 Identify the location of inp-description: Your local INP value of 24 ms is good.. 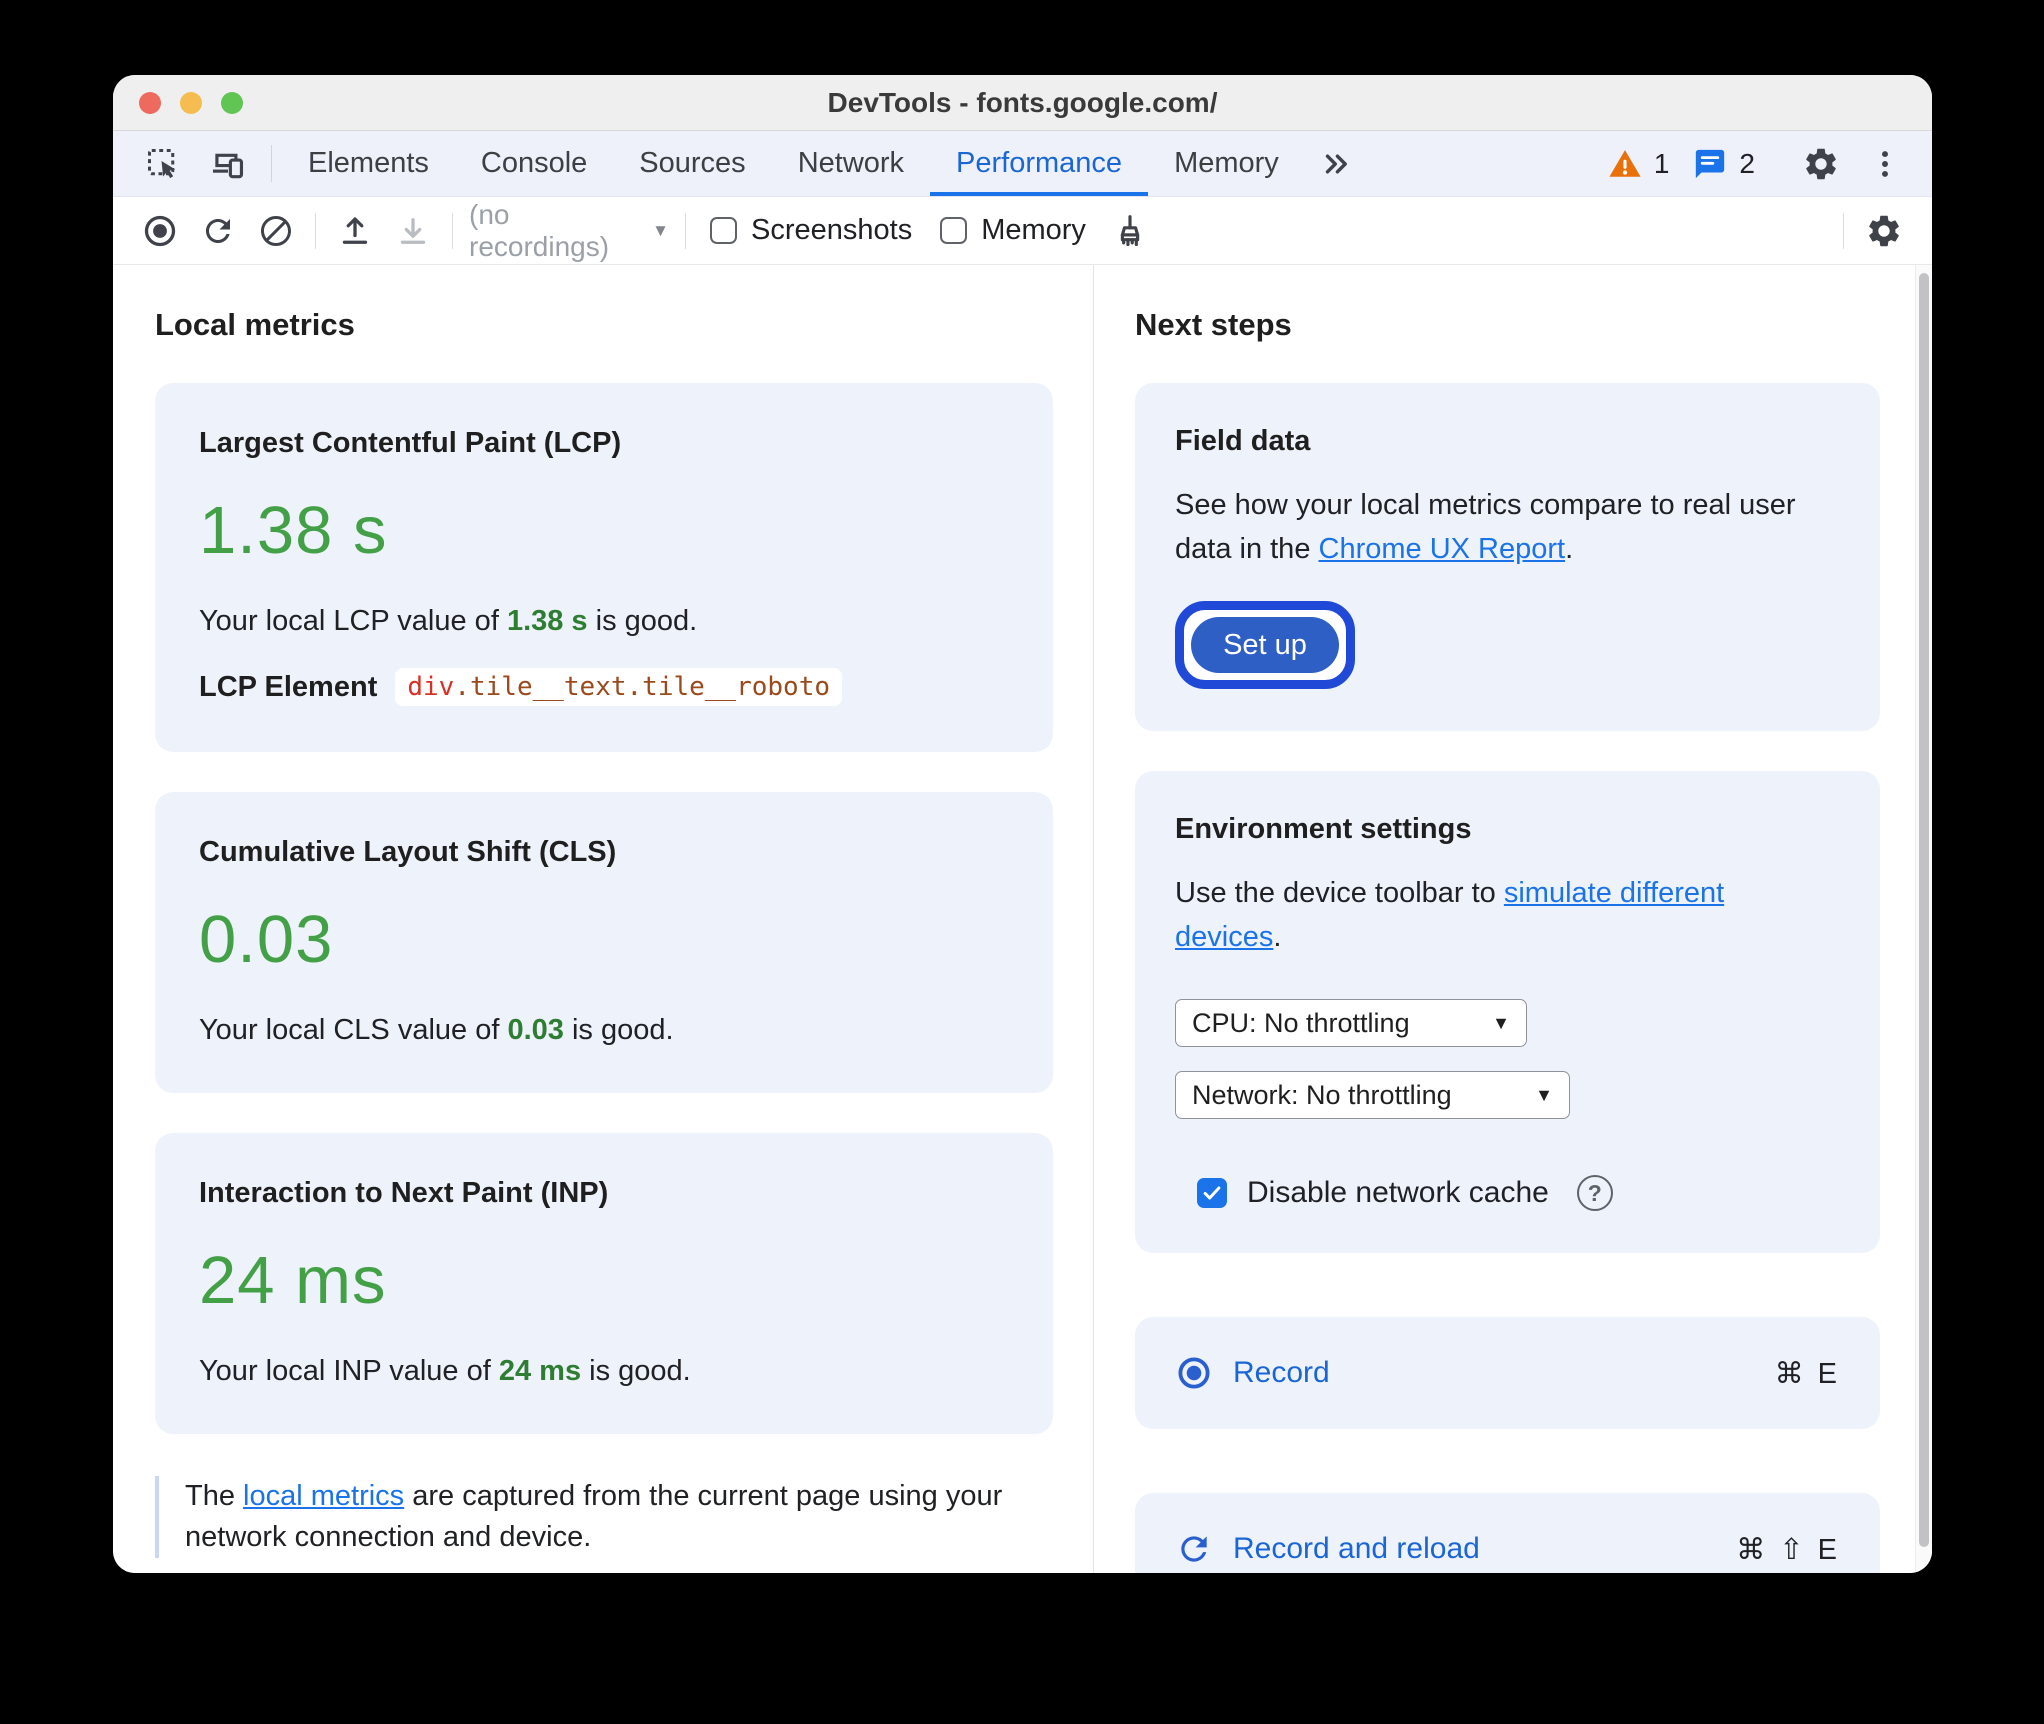
(604, 1371).